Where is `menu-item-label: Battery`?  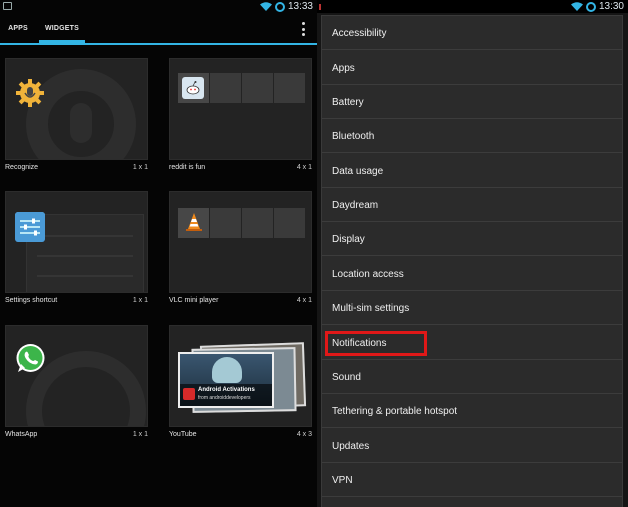 menu-item-label: Battery is located at coordinates (348, 102).